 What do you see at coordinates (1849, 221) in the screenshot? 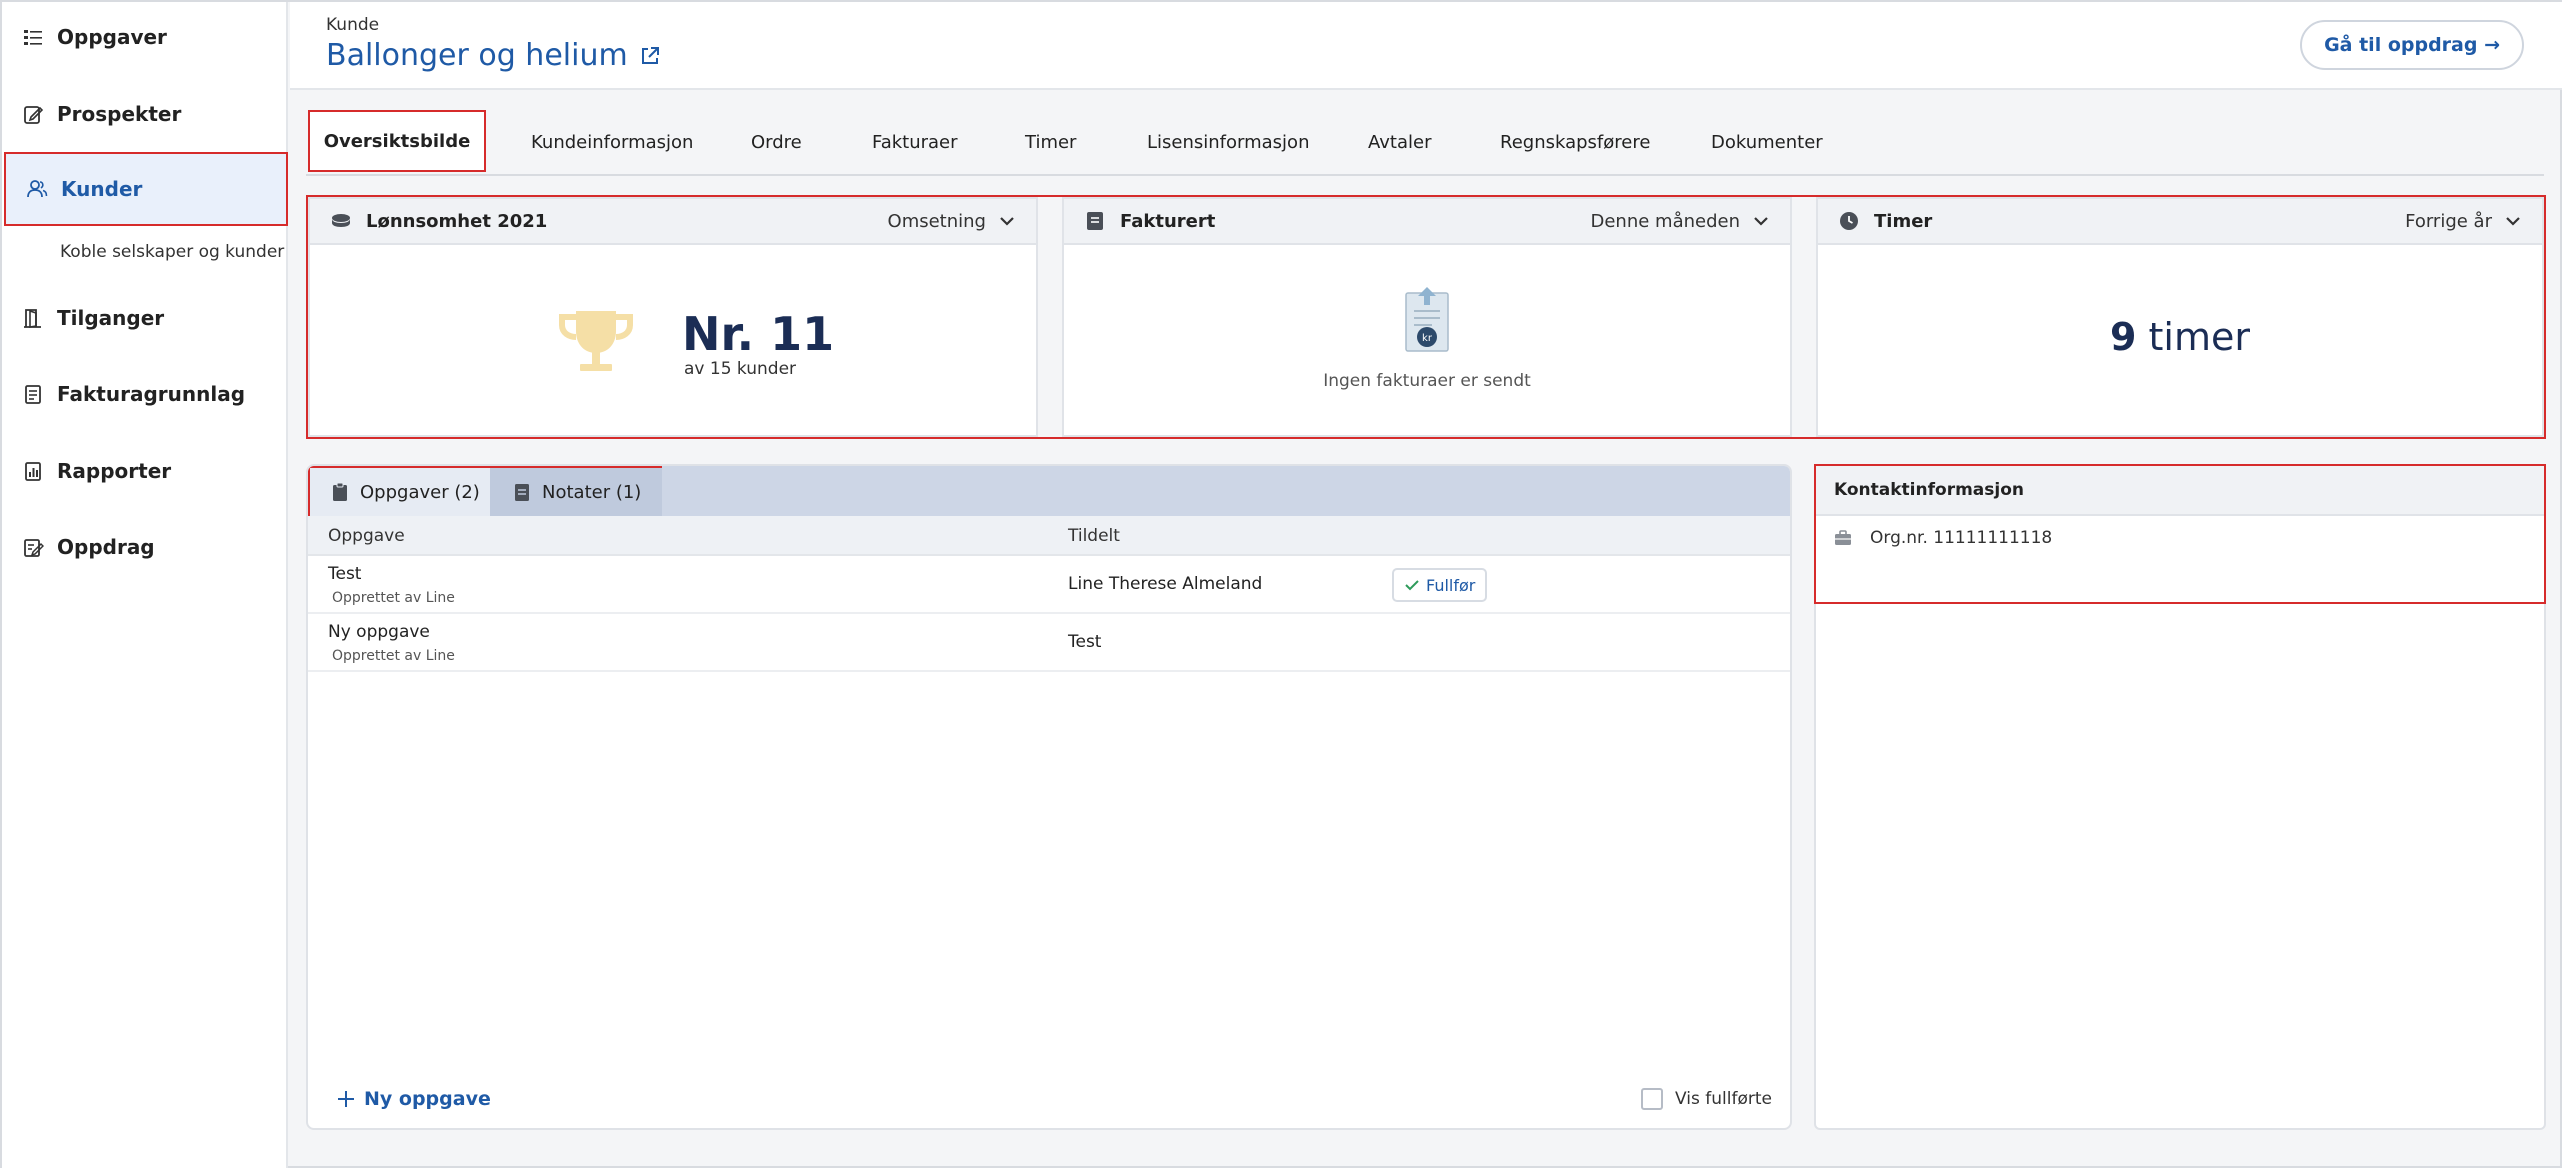
I see `clock-icon` at bounding box center [1849, 221].